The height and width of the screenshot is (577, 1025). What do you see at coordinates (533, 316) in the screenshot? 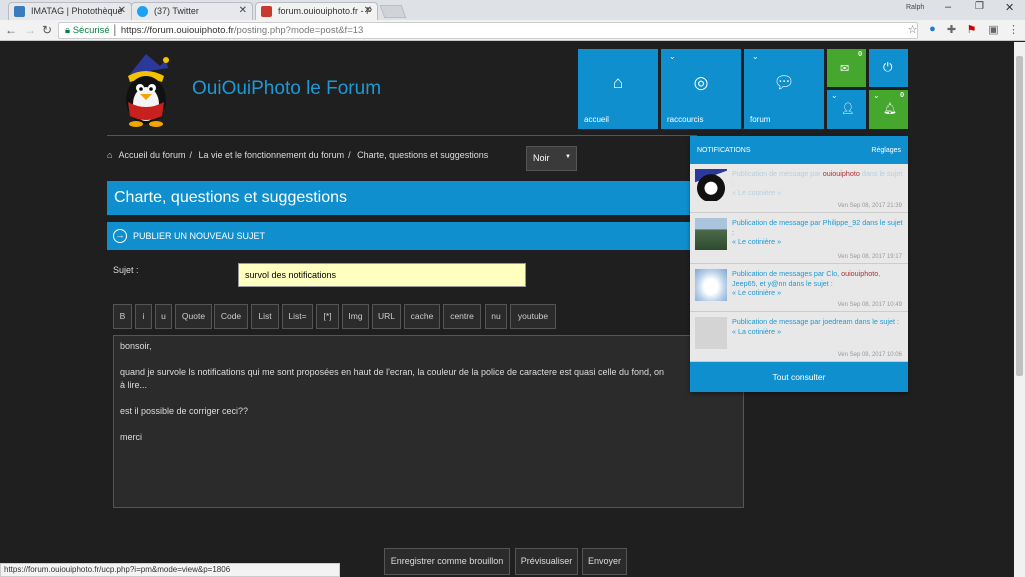
I see `format-button: youtube` at bounding box center [533, 316].